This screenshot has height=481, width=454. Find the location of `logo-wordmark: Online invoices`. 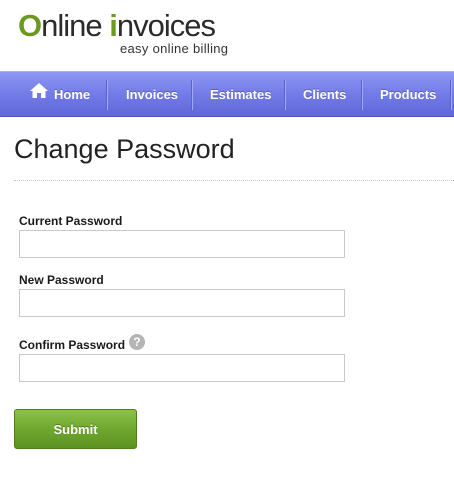

logo-wordmark: Online invoices is located at coordinates (117, 26).